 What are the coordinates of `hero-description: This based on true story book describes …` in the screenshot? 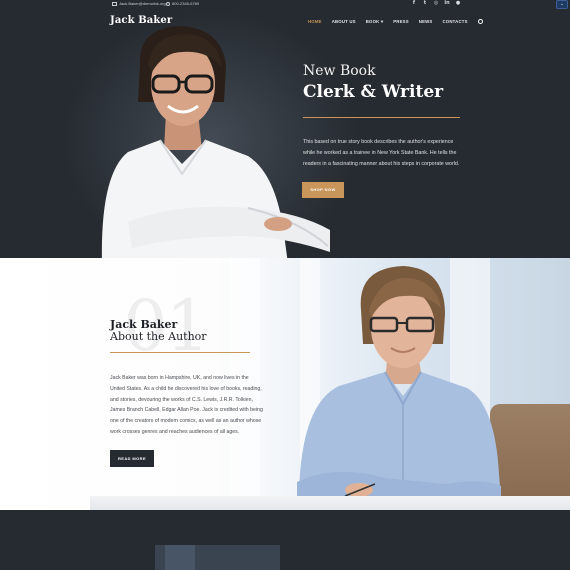 It's located at (381, 153).